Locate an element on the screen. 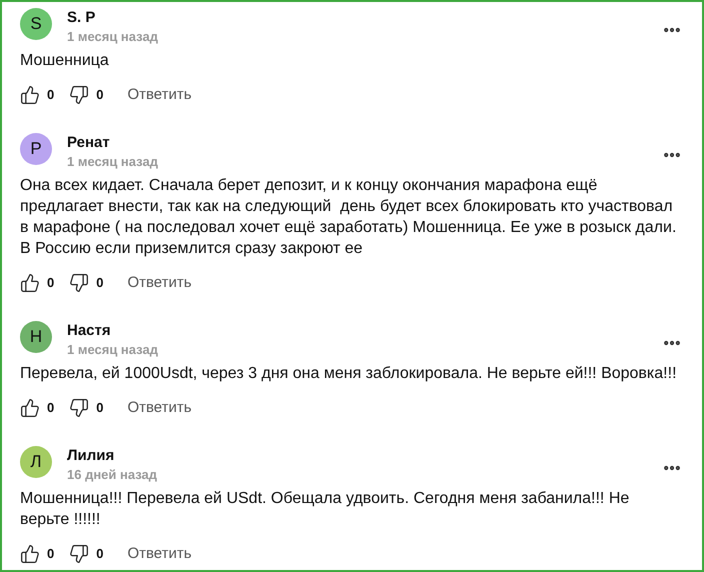  comment-text: Мошенница is located at coordinates (65, 61).